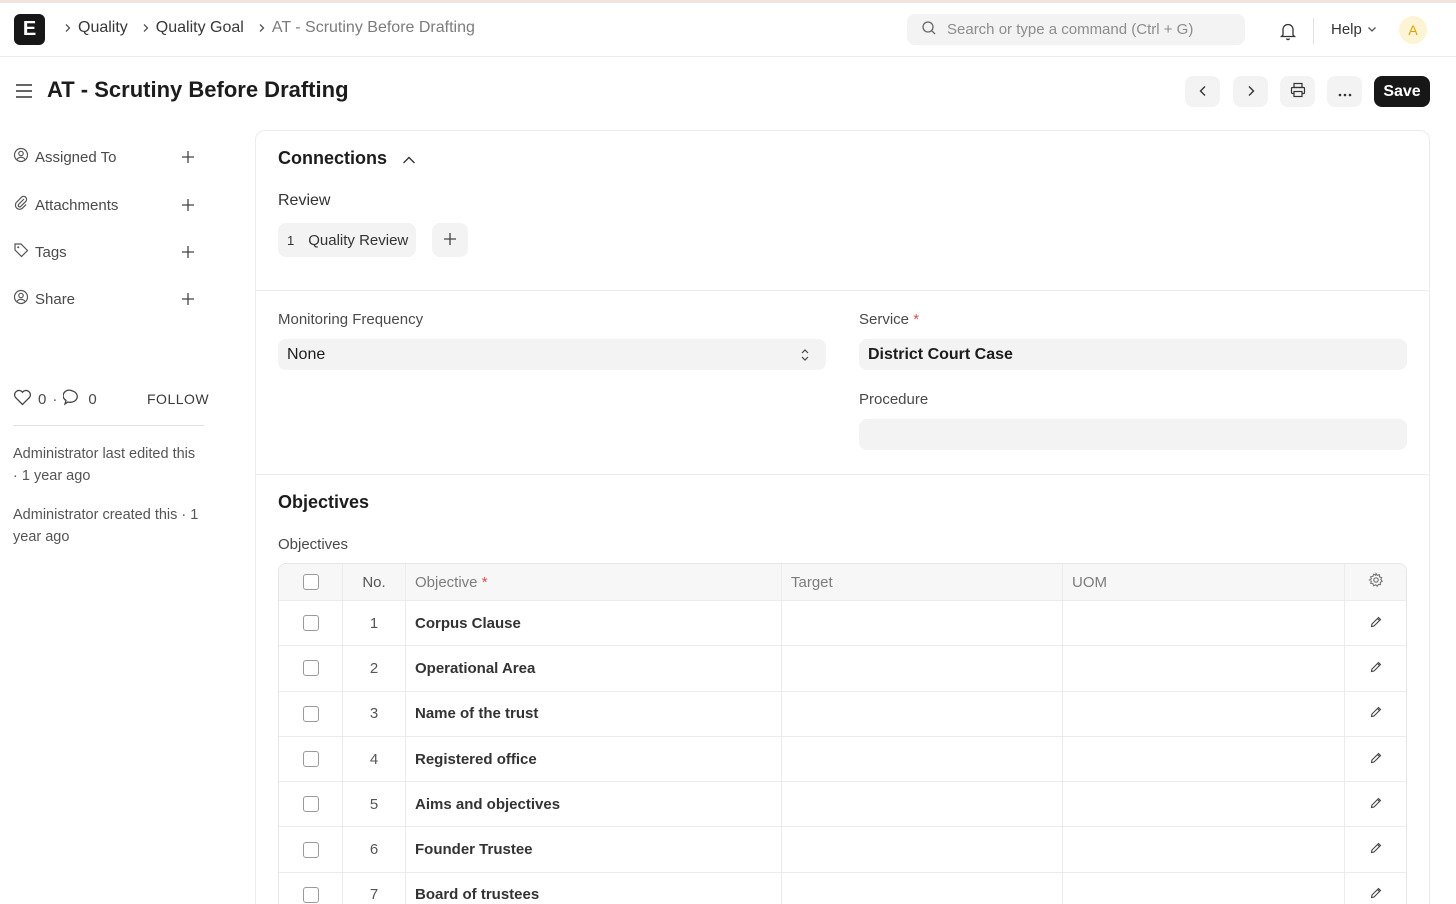 The height and width of the screenshot is (904, 1456). I want to click on select-all-checkbox, so click(310, 582).